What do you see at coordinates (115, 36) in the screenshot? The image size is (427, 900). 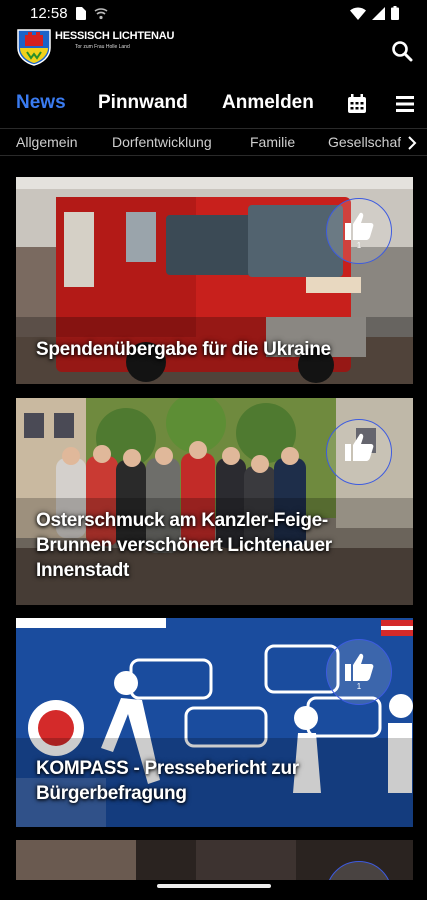 I see `app-title: HESSISCH LICHTENAU` at bounding box center [115, 36].